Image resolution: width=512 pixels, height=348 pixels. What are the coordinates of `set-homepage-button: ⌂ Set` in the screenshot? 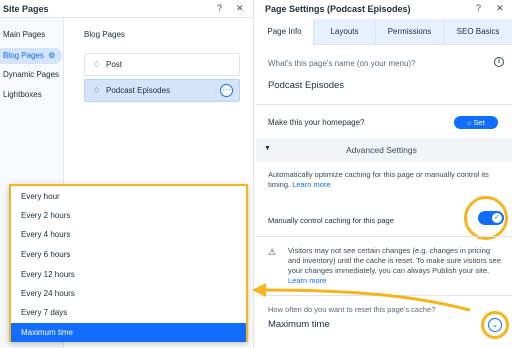 It's located at (476, 122).